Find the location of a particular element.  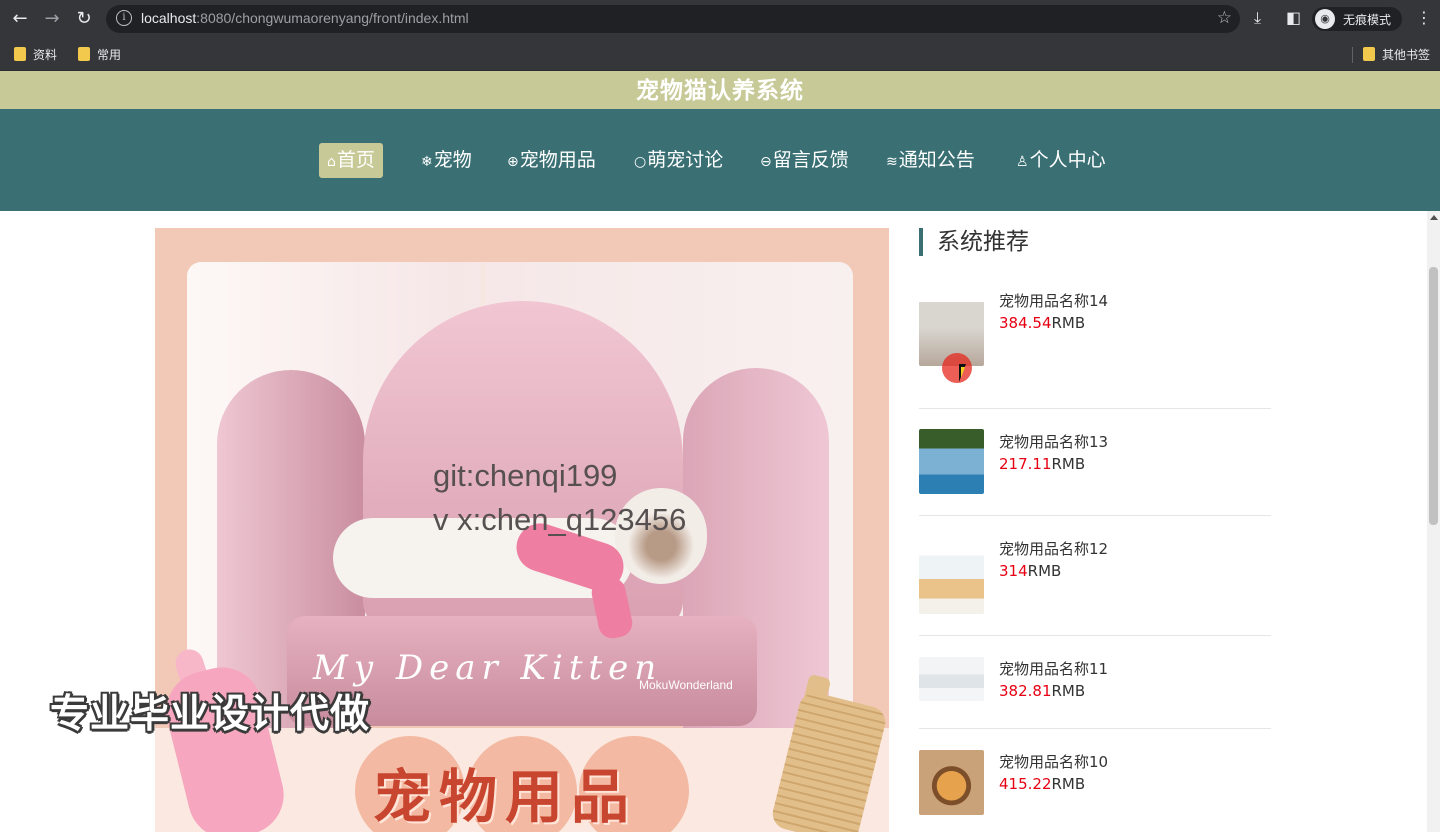

download-icon: ⤓ is located at coordinates (1257, 18).